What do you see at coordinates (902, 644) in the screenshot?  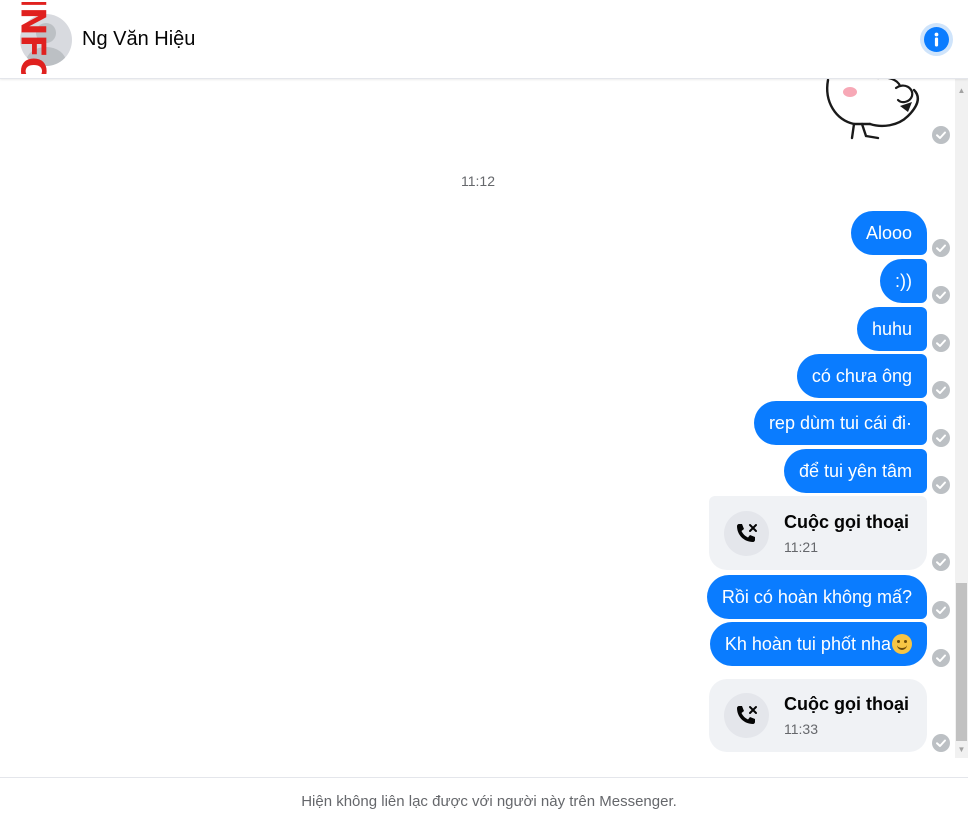 I see `smiley-emoji` at bounding box center [902, 644].